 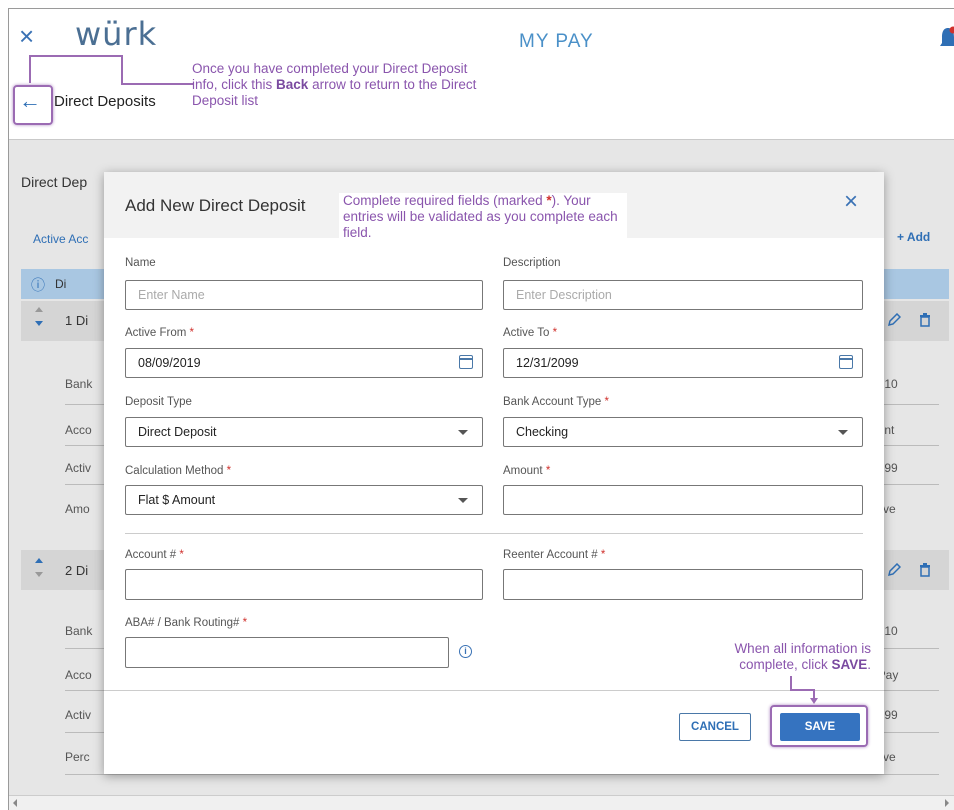 I want to click on wurk-logo: würk, so click(x=116, y=34).